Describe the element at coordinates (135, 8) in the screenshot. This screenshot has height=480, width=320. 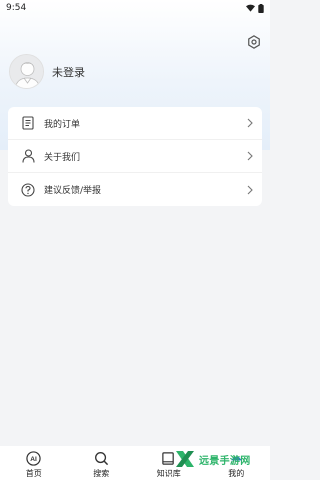
I see `status-bar: 9:54` at that location.